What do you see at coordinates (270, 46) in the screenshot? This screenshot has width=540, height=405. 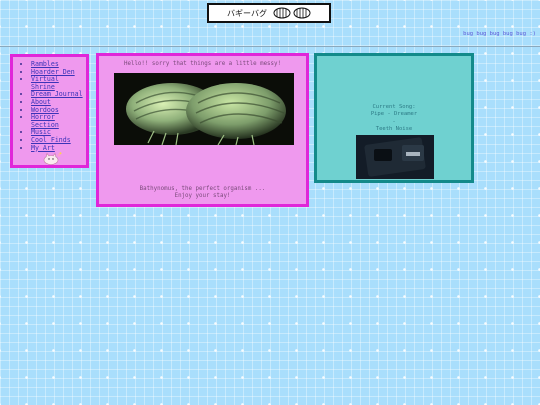 I see `divider` at bounding box center [270, 46].